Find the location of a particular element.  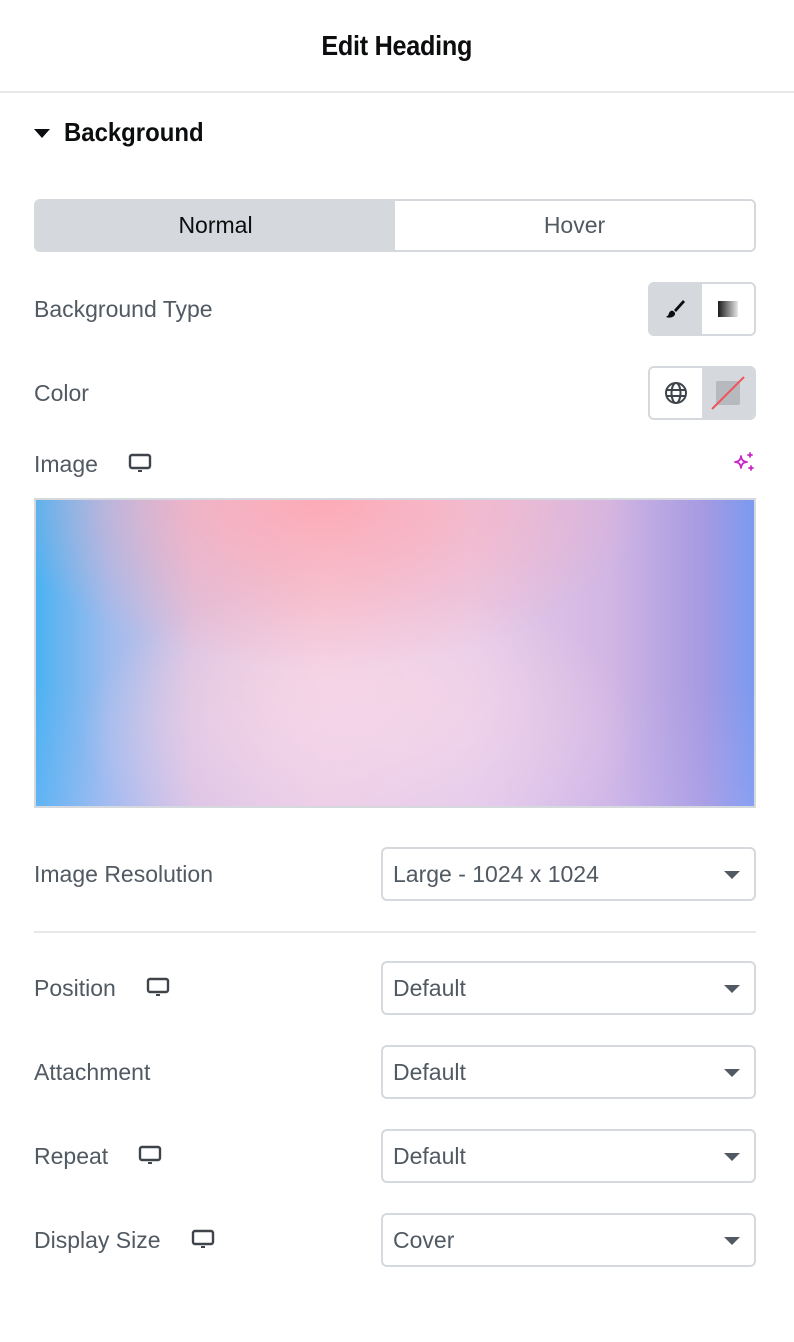

position-label-text: Position is located at coordinates (75, 987).